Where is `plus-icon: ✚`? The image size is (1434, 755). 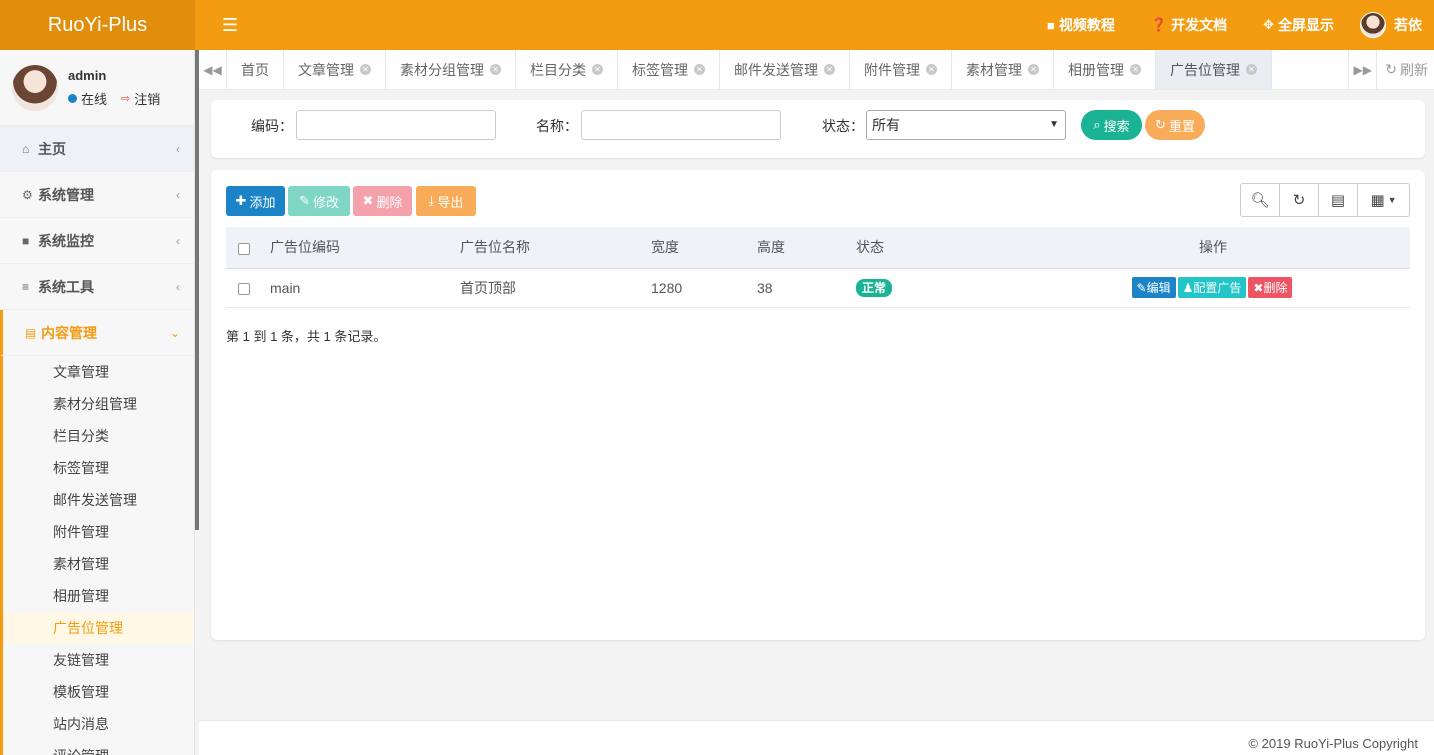
plus-icon: ✚ is located at coordinates (241, 200).